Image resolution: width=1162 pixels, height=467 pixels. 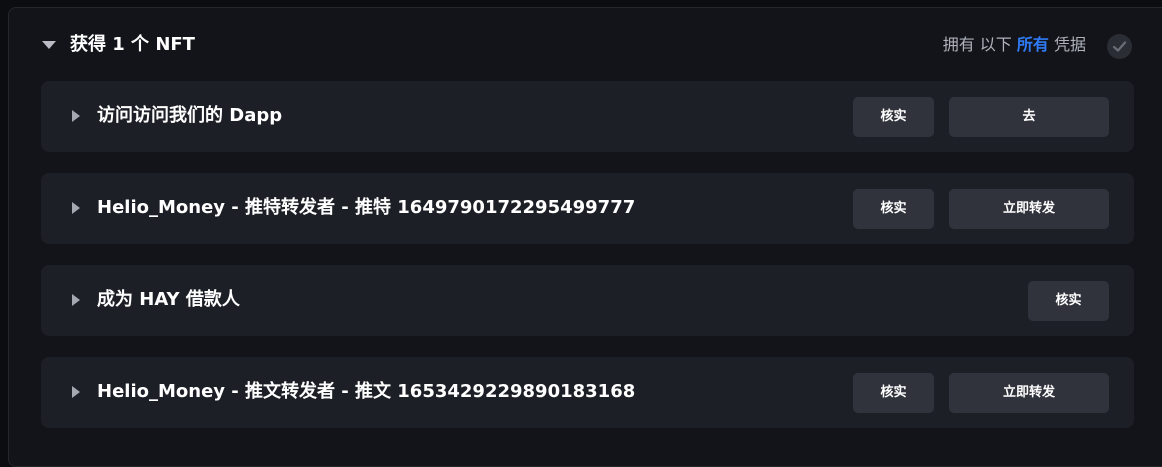 What do you see at coordinates (587, 116) in the screenshot?
I see `task-row: 访问访问我们的 Dapp 核实 去` at bounding box center [587, 116].